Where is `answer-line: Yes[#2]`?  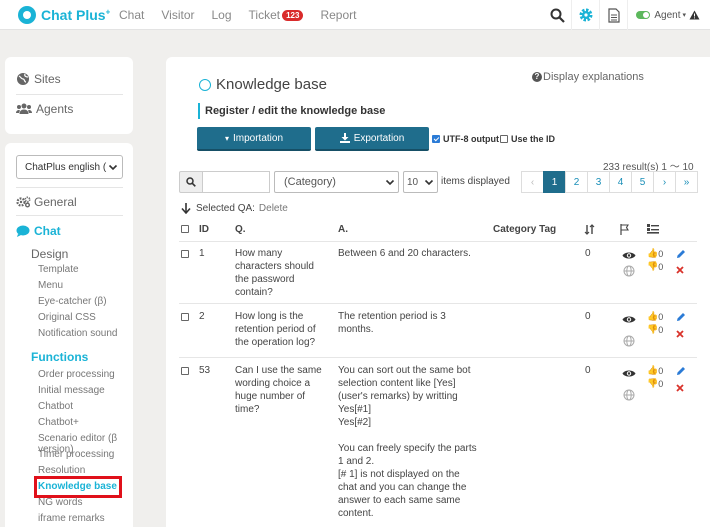
answer-line: Yes[#2] is located at coordinates (354, 422).